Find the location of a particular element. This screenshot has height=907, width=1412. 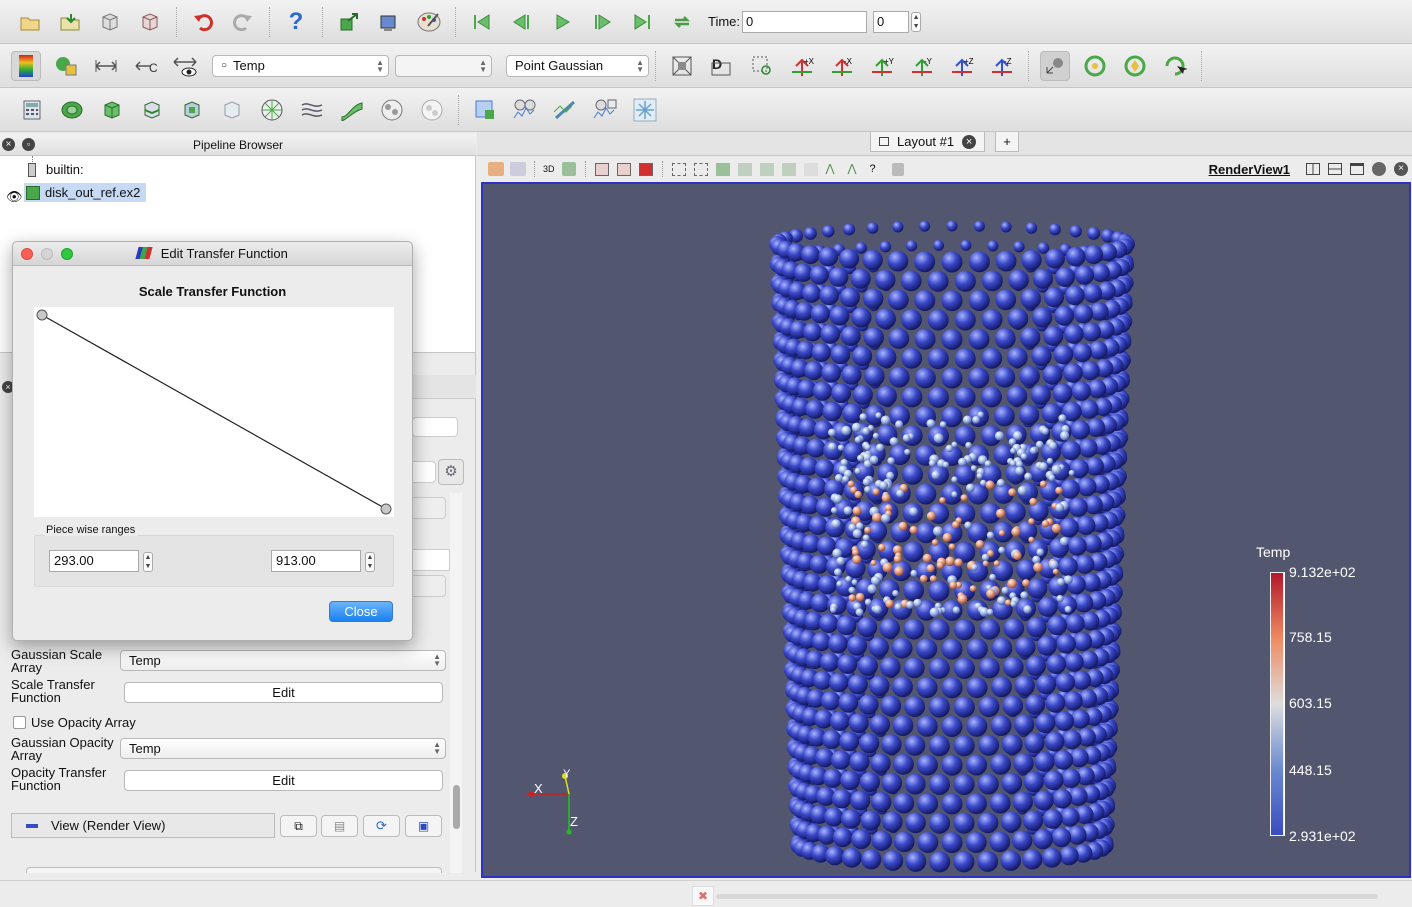

clip-icon is located at coordinates (112, 110).